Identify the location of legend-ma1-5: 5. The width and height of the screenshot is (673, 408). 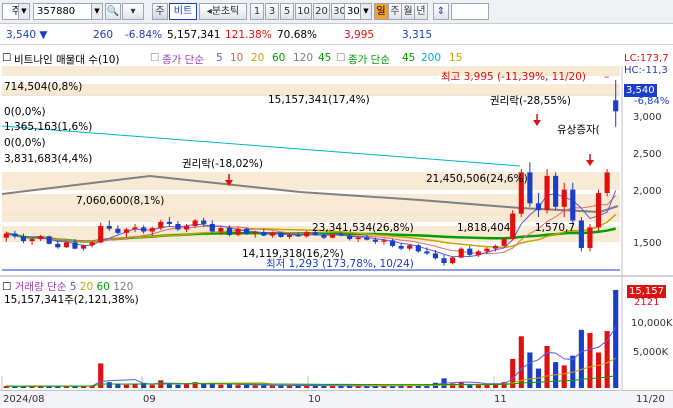
(219, 58).